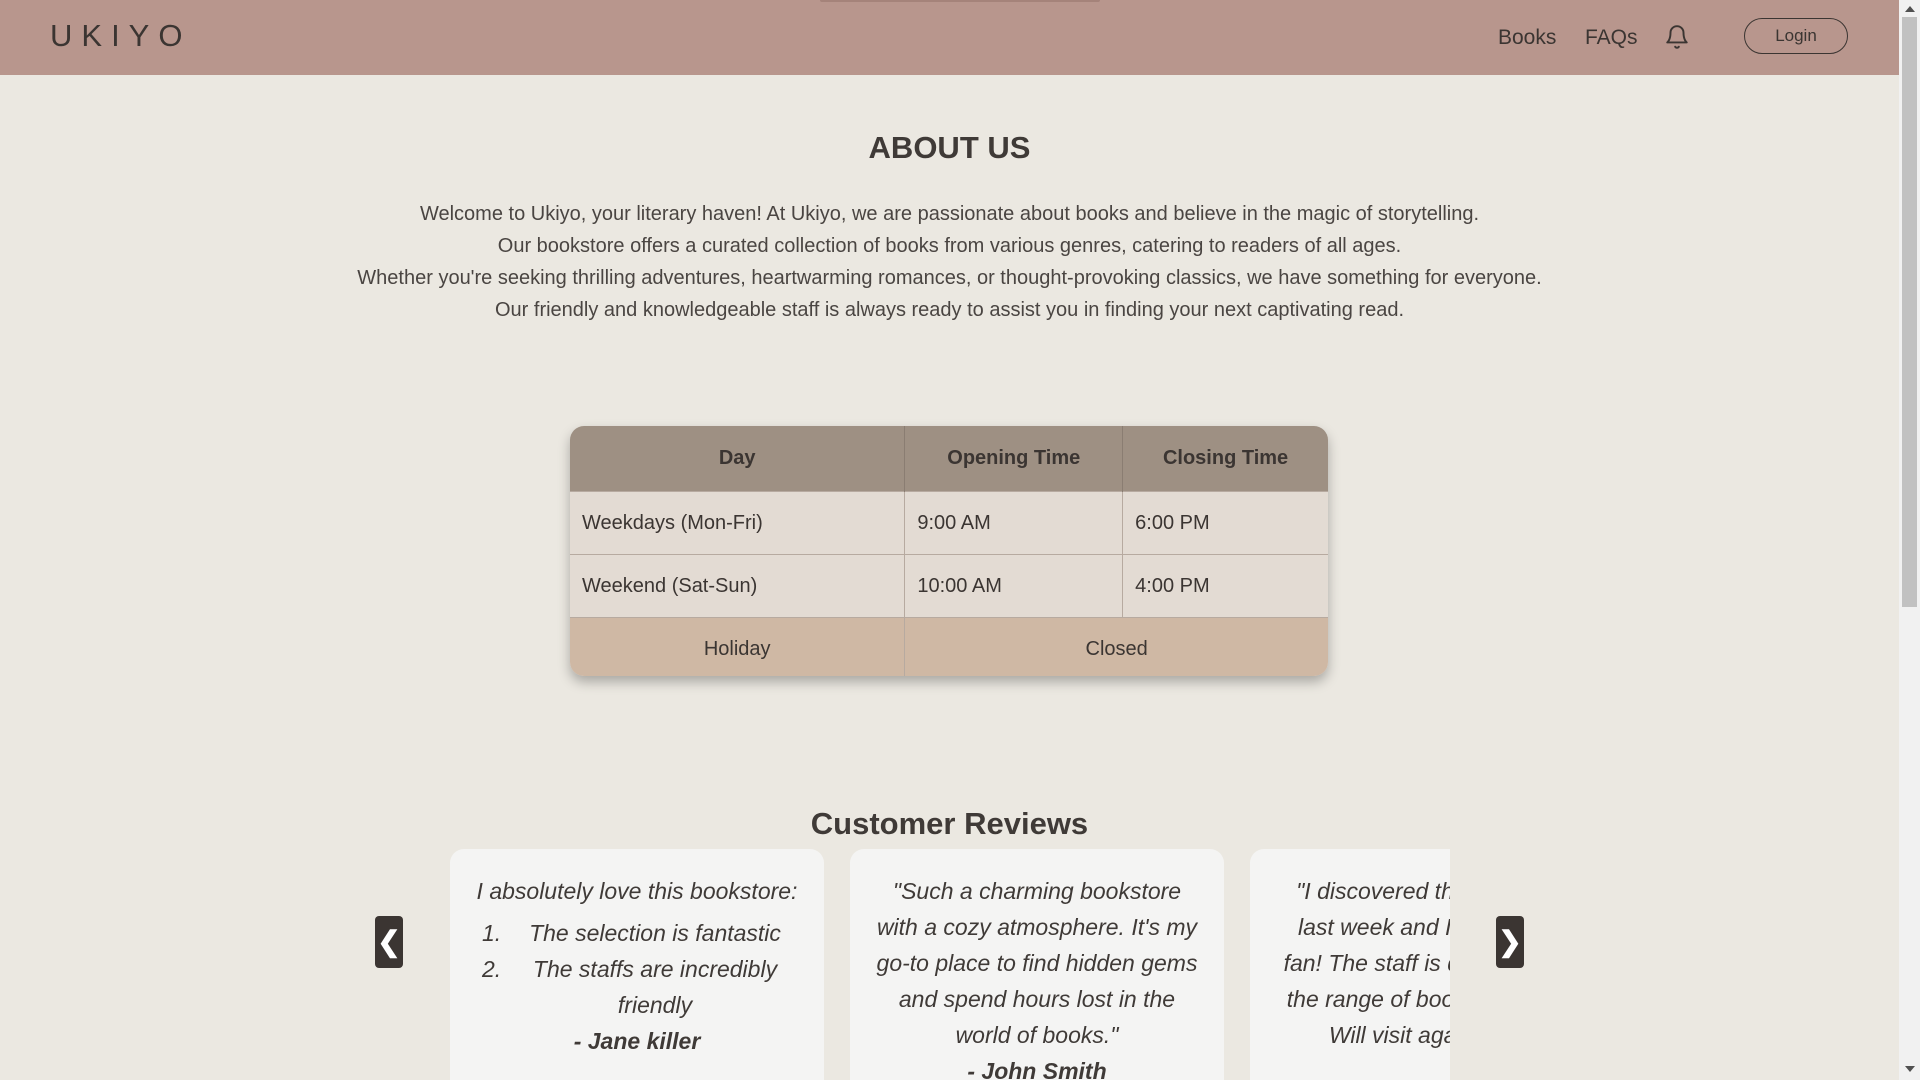 This screenshot has width=1920, height=1080. Describe the element at coordinates (1909, 312) in the screenshot. I see `scroll-thumb` at that location.